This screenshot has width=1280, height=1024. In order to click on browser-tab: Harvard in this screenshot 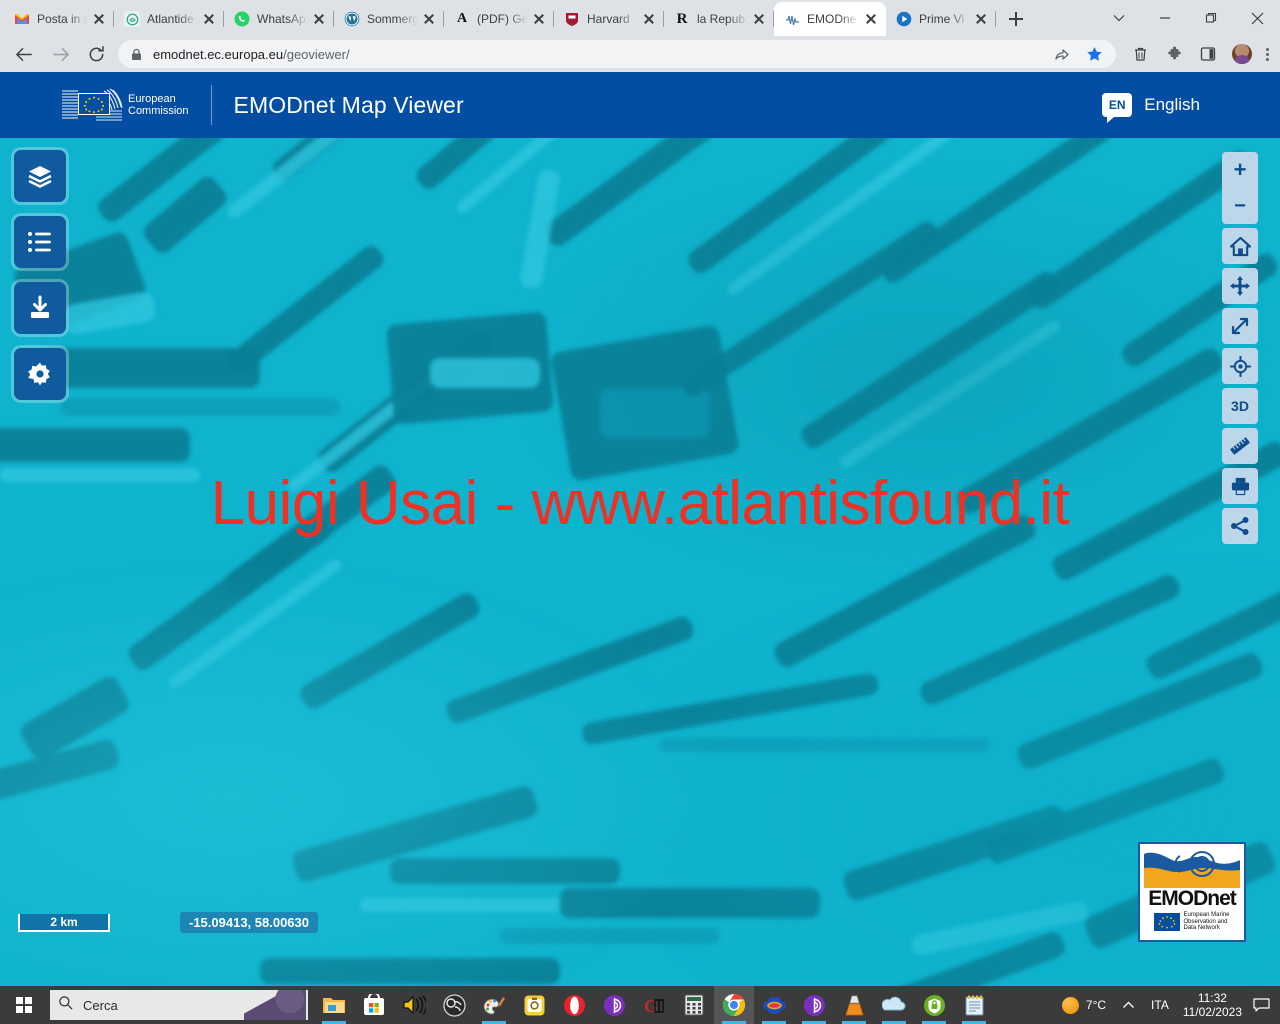, I will do `click(609, 19)`.